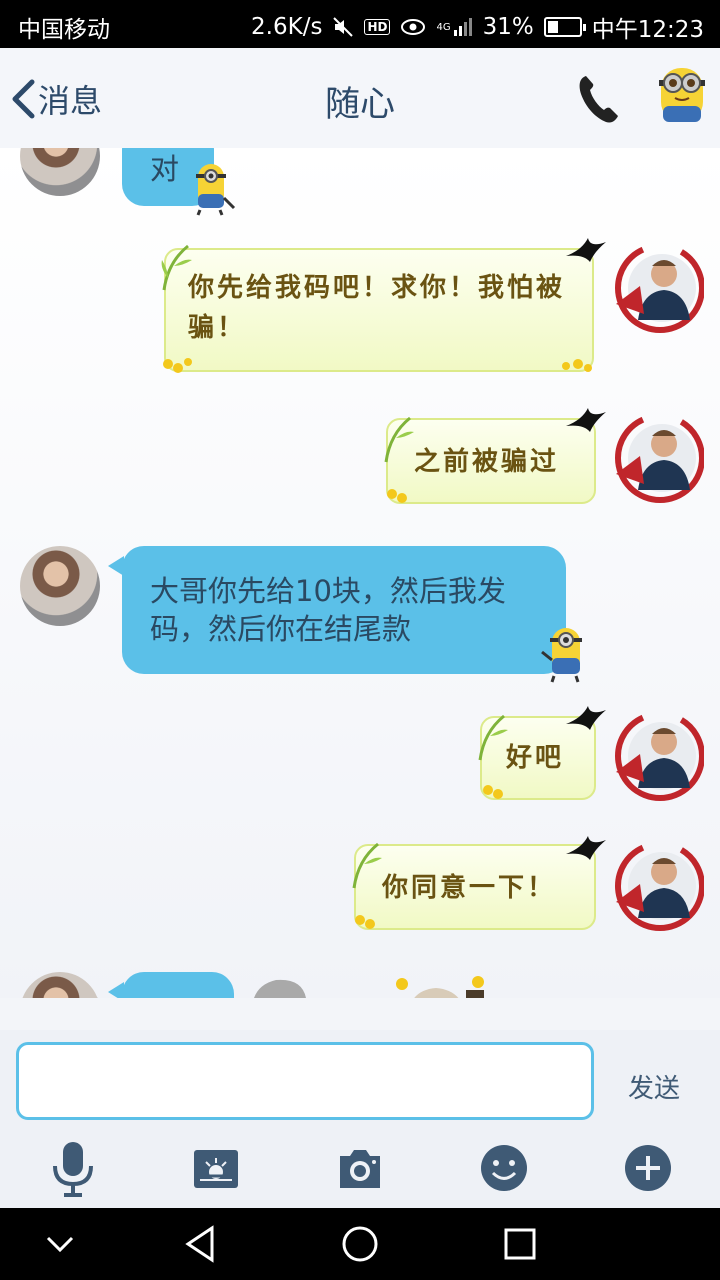  I want to click on anime-girl-sticker-icon, so click(440, 987).